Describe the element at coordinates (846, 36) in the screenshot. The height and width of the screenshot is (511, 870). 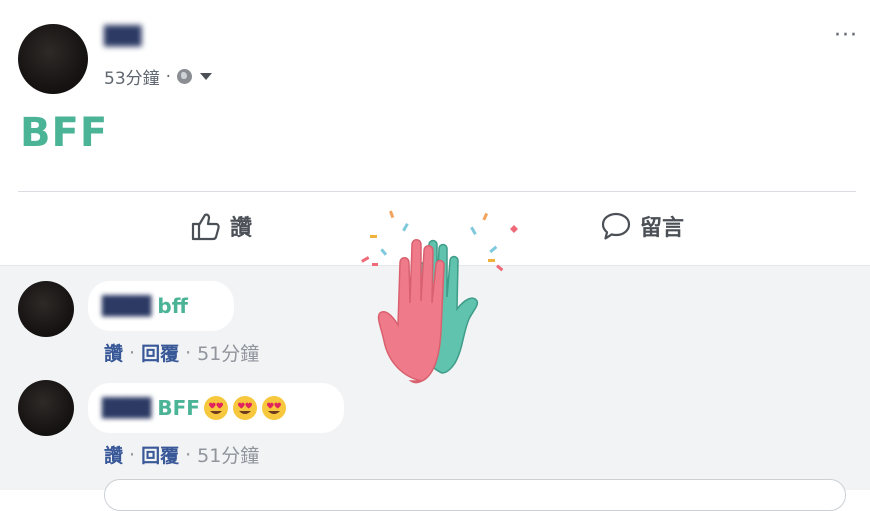
I see `more-options-button: ···` at that location.